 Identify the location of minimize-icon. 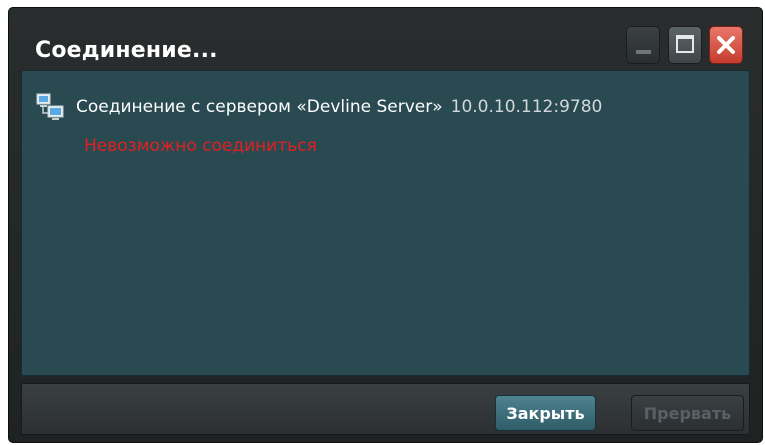
(643, 52).